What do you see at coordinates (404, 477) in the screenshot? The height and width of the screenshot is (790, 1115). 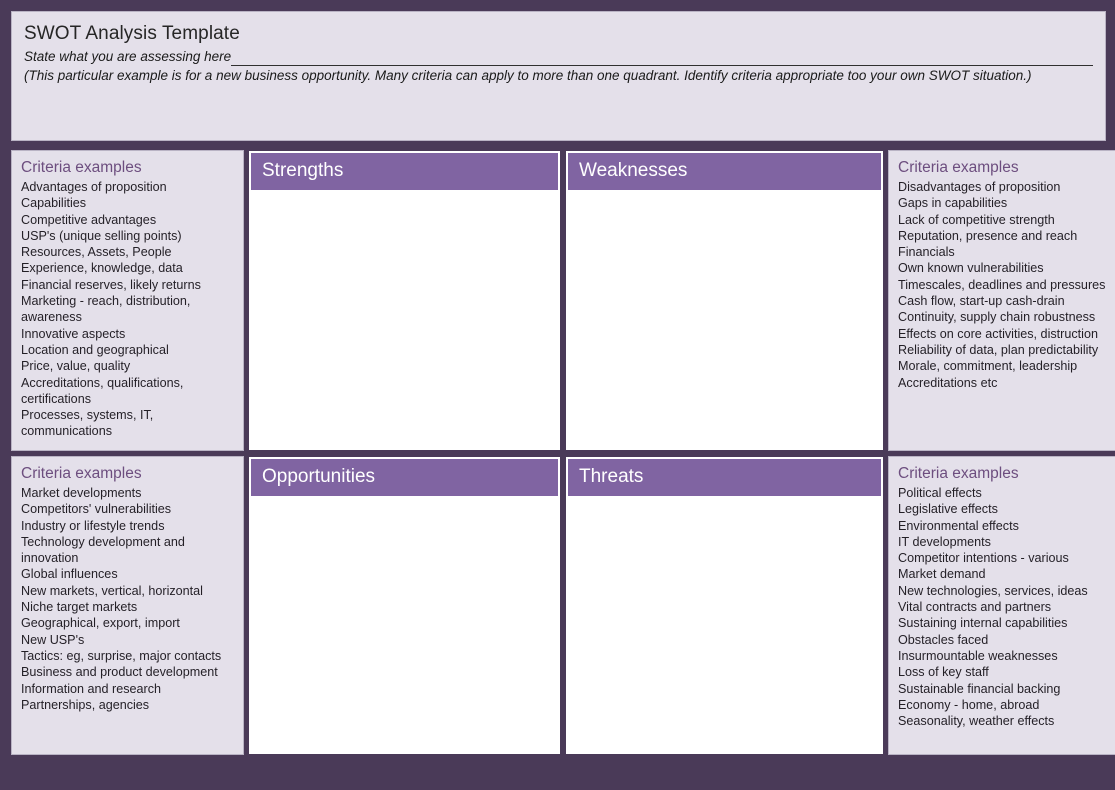 I see `quadrant-header-opportunities: Opportunities` at bounding box center [404, 477].